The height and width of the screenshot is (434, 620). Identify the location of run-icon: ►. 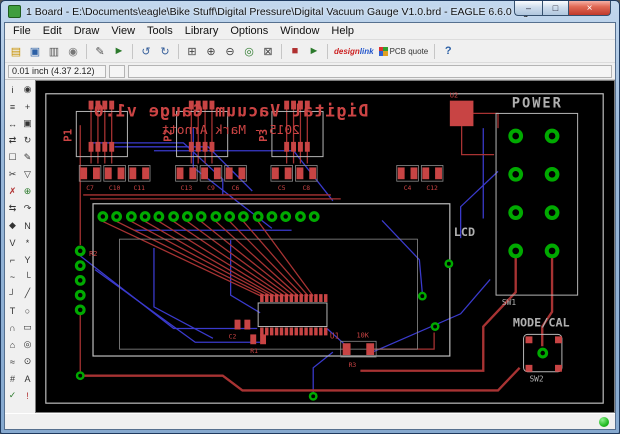
(119, 51).